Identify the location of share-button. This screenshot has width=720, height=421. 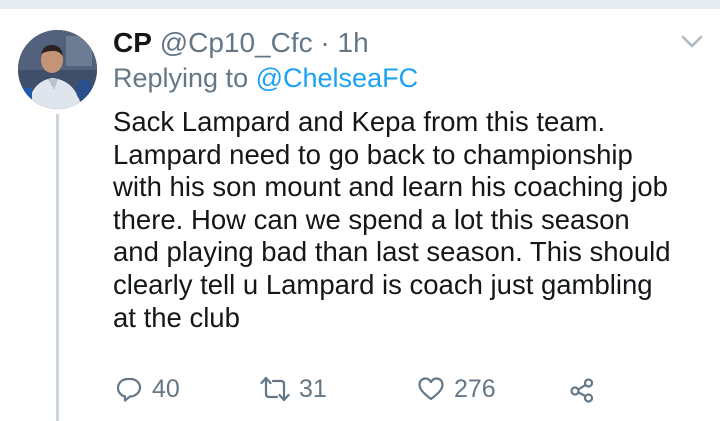
(582, 389).